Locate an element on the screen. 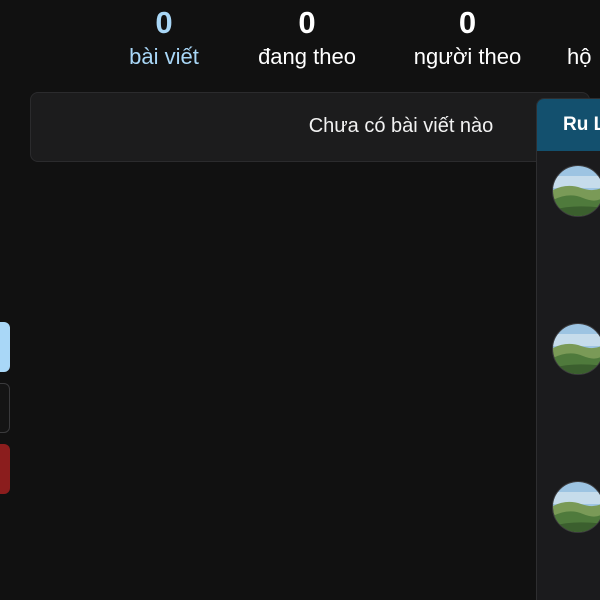 This screenshot has height=600, width=600. followers-label: người theo is located at coordinates (467, 56).